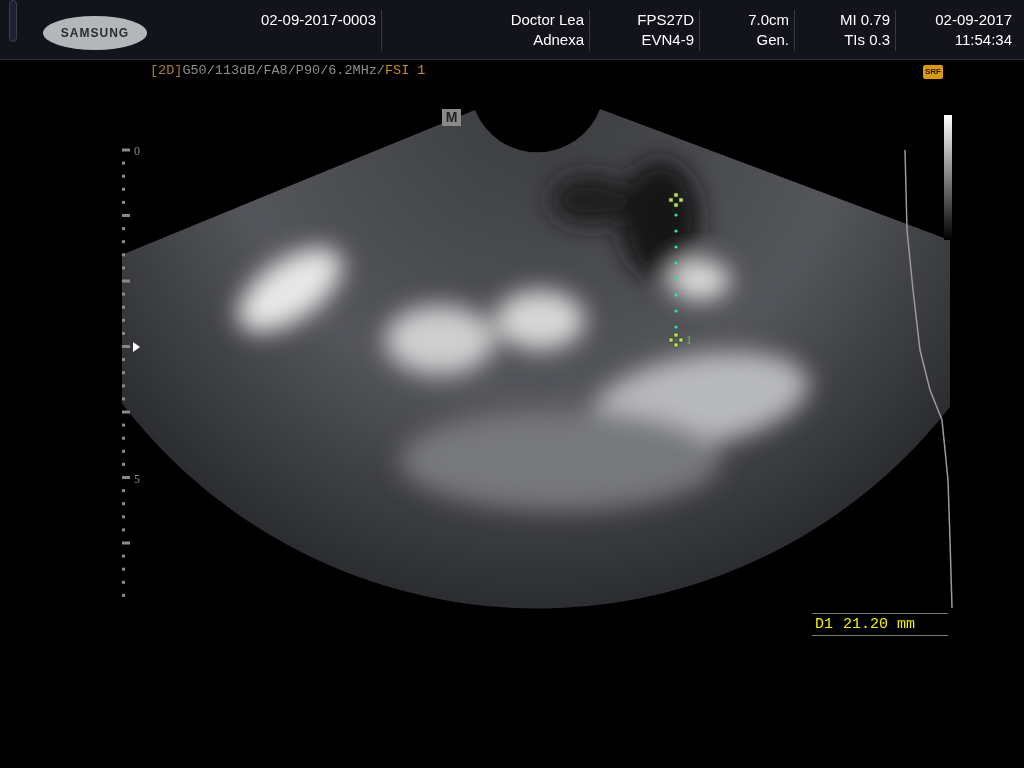 The width and height of the screenshot is (1024, 768). I want to click on brand-logo: SAMSUNG, so click(95, 32).